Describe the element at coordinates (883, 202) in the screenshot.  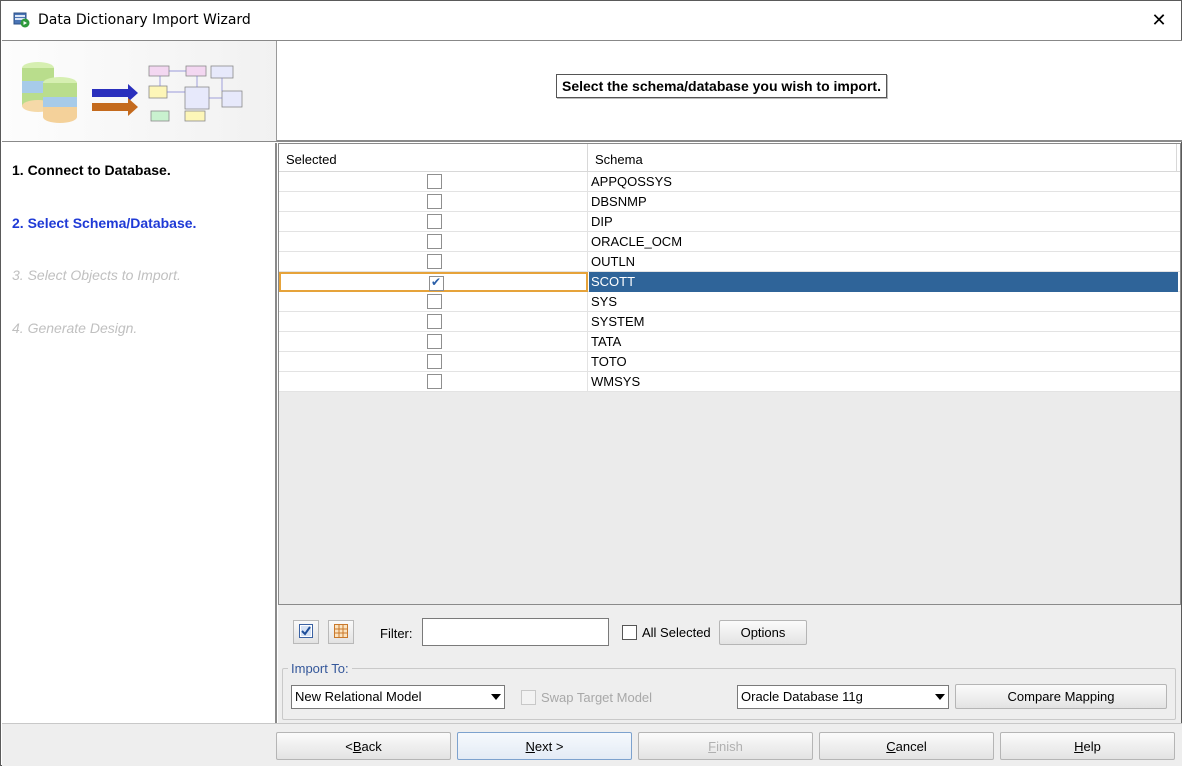
I see `schema-name-cell: DBSNMP` at that location.